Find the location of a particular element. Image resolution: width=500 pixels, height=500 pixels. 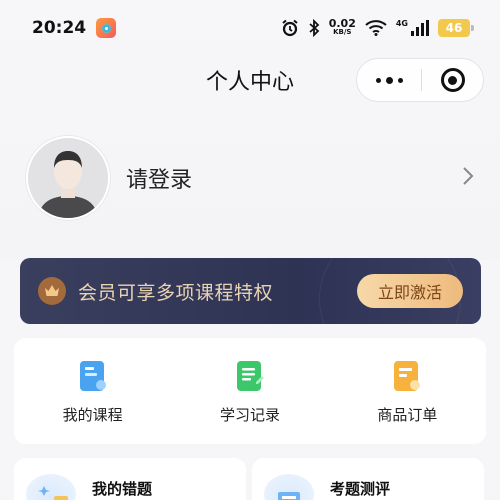

quick-link-my-courses: 我的课程 is located at coordinates (92, 391).